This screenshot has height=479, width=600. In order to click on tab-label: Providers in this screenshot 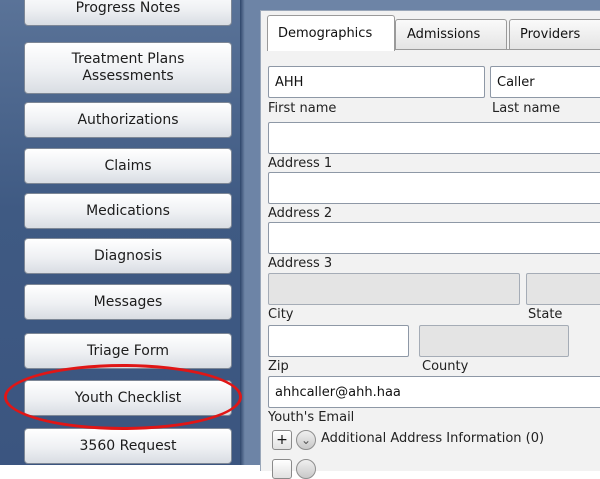, I will do `click(550, 34)`.